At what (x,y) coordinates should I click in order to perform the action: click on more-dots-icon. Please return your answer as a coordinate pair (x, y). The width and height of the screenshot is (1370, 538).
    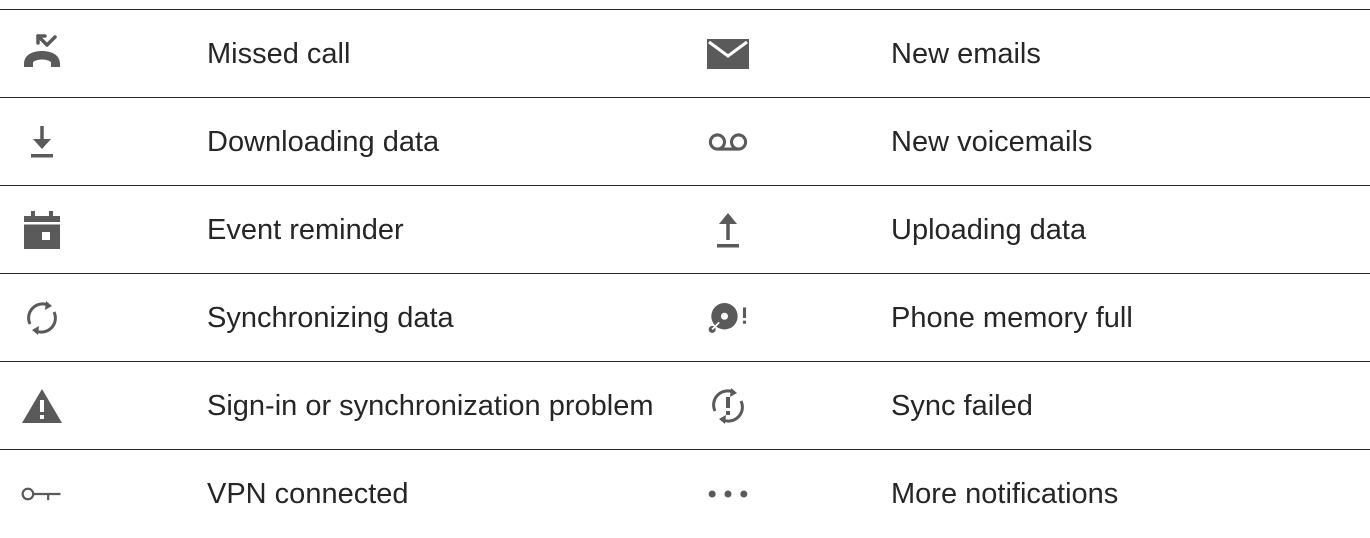
    Looking at the image, I should click on (728, 494).